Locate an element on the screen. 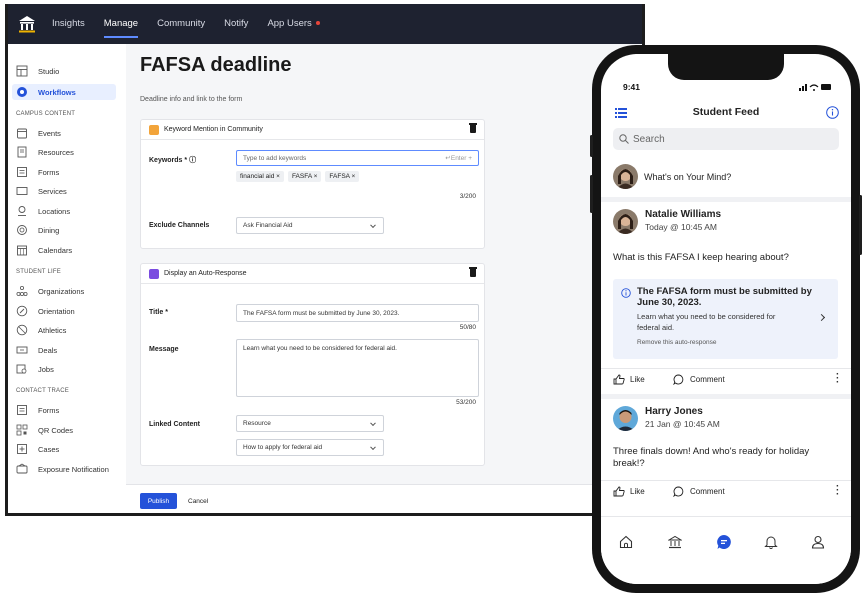 This screenshot has height=597, width=866. sidebar-item-label: Orientation is located at coordinates (56, 311).